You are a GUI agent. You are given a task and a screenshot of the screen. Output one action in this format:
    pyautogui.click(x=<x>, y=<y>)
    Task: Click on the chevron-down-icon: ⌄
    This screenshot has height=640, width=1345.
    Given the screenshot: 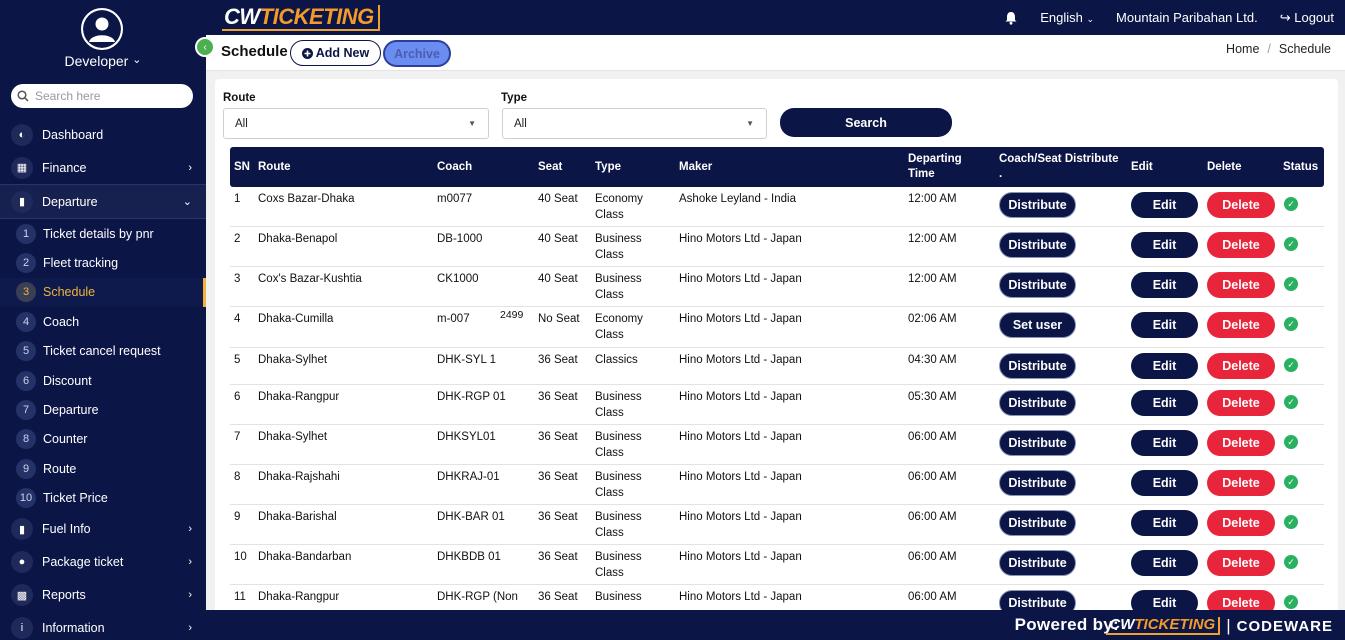 What is the action you would take?
    pyautogui.click(x=137, y=60)
    